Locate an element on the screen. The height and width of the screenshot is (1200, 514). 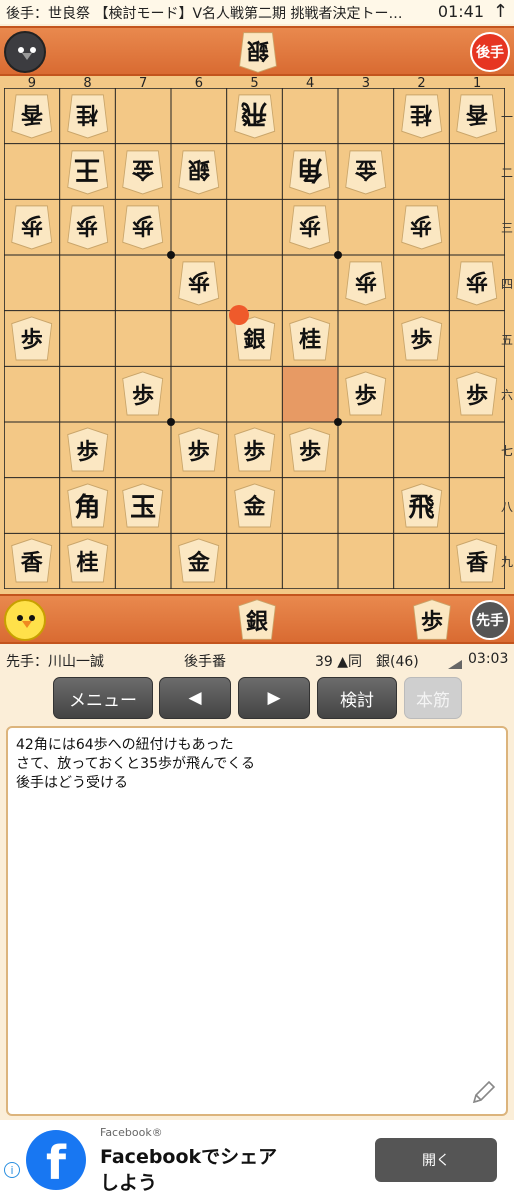
gote-hand-bar: 銀 後手 is located at coordinates (257, 51).